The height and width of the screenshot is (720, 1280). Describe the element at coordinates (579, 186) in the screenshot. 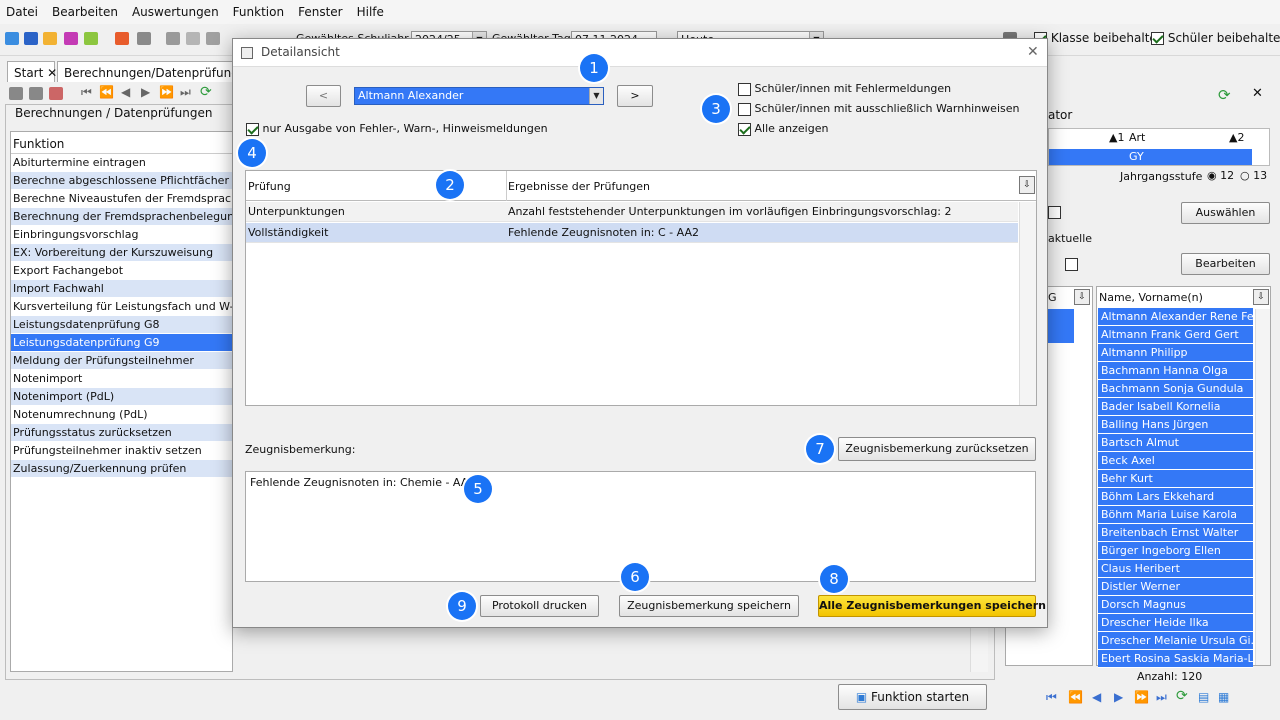

I see `col-ergebnis-header: Ergebnisse der Prüfungen` at that location.